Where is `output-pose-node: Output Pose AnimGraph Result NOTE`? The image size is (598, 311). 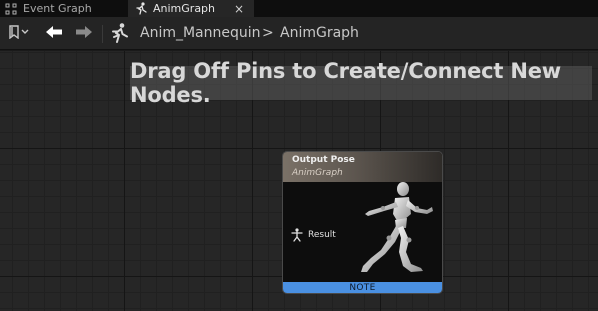 output-pose-node: Output Pose AnimGraph Result NOTE is located at coordinates (362, 222).